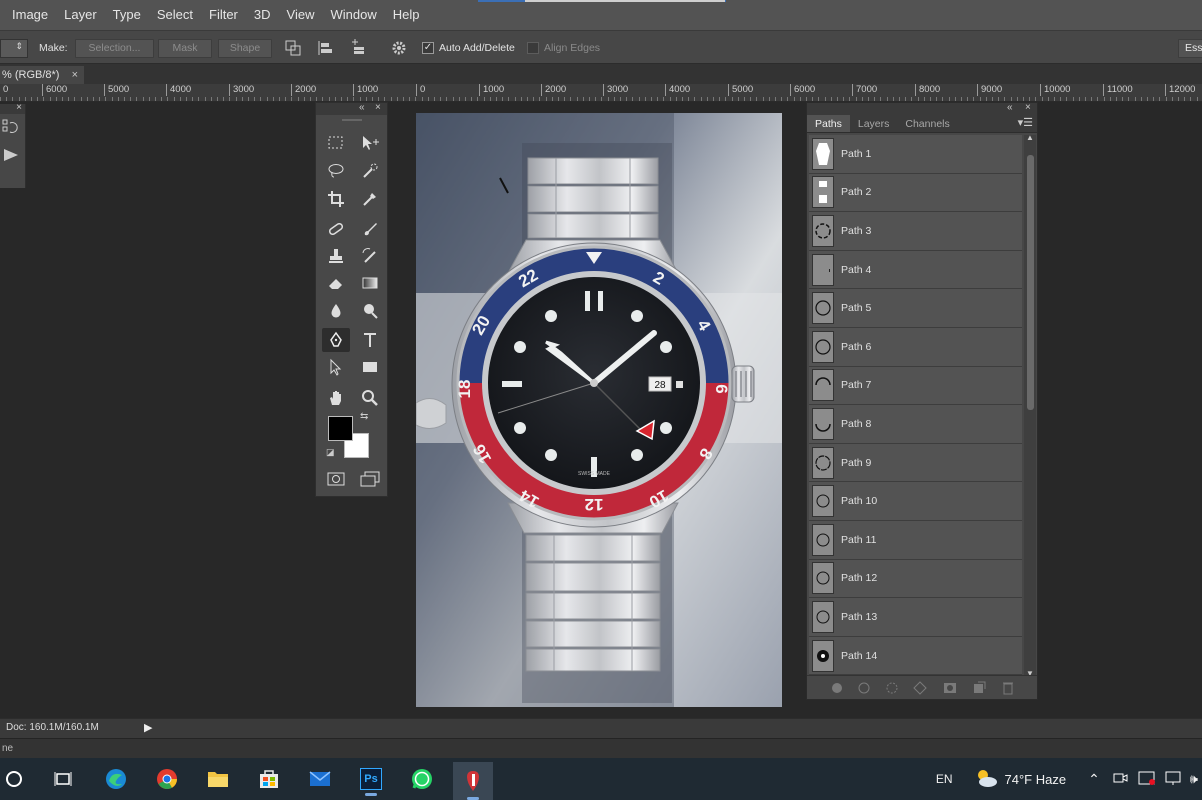  What do you see at coordinates (336, 283) in the screenshot?
I see `eraser-tool-icon` at bounding box center [336, 283].